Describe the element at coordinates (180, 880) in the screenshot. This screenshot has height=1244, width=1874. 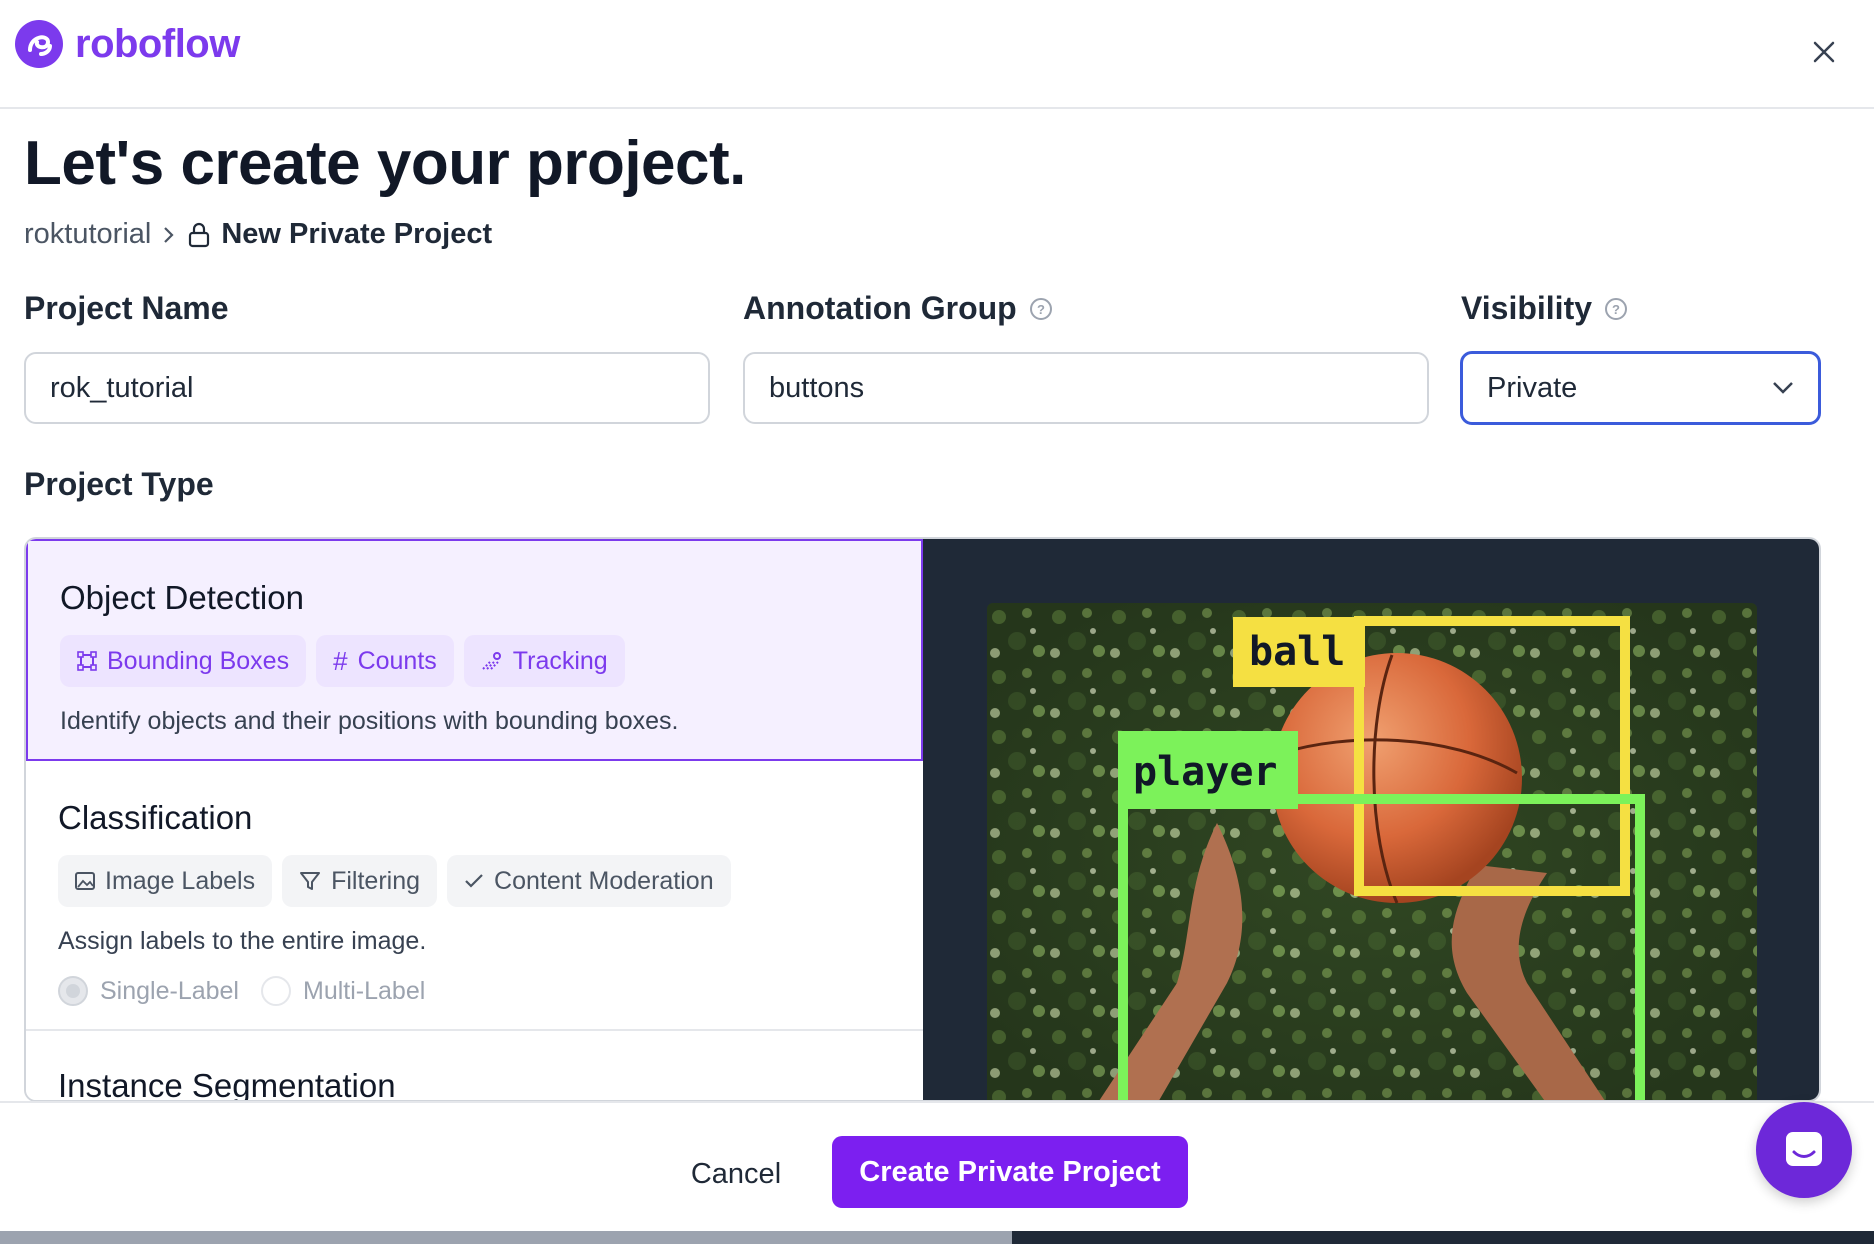
I see `chip-label: Image Labels` at that location.